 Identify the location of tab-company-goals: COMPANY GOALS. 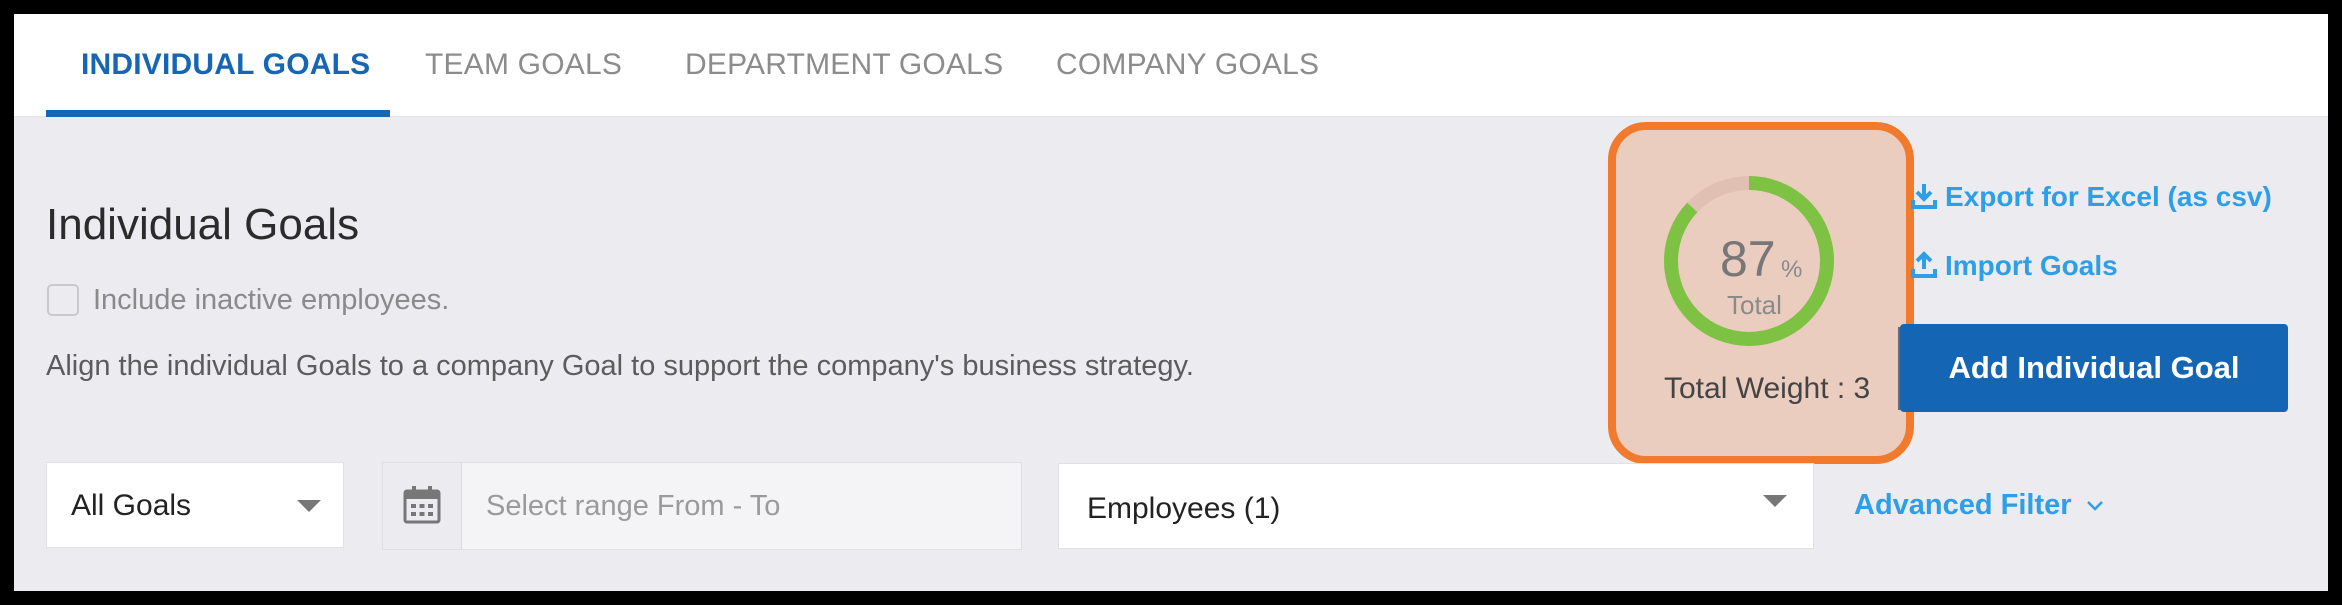
(1187, 65).